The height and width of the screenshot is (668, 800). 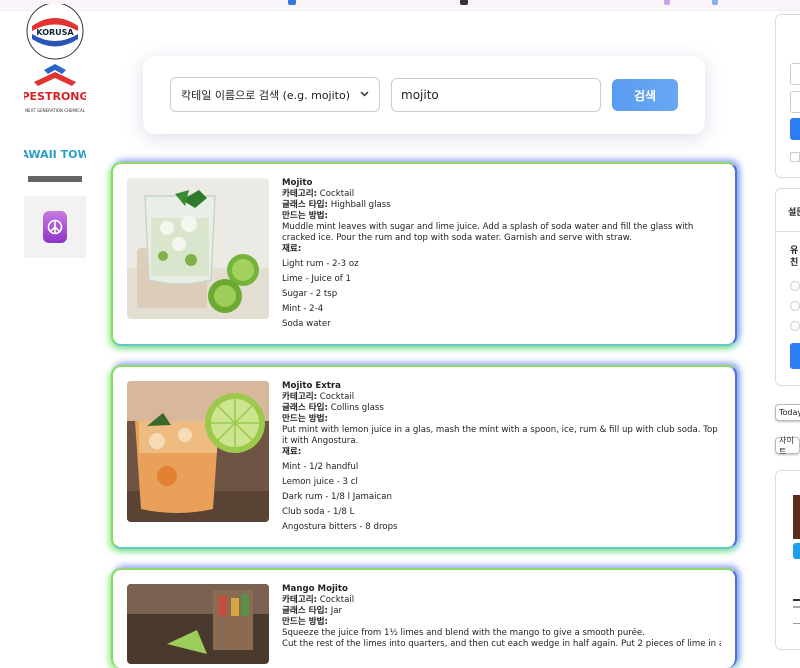 I want to click on sidebar-widget, so click(x=787, y=96).